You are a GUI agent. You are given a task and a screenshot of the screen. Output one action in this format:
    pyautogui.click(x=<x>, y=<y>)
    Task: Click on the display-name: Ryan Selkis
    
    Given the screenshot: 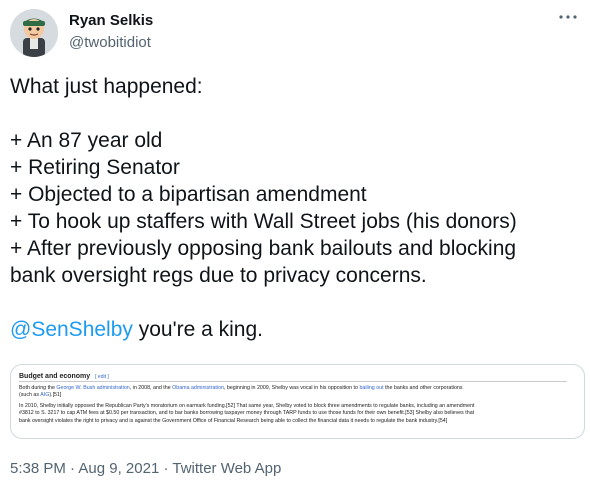 What is the action you would take?
    pyautogui.click(x=111, y=20)
    